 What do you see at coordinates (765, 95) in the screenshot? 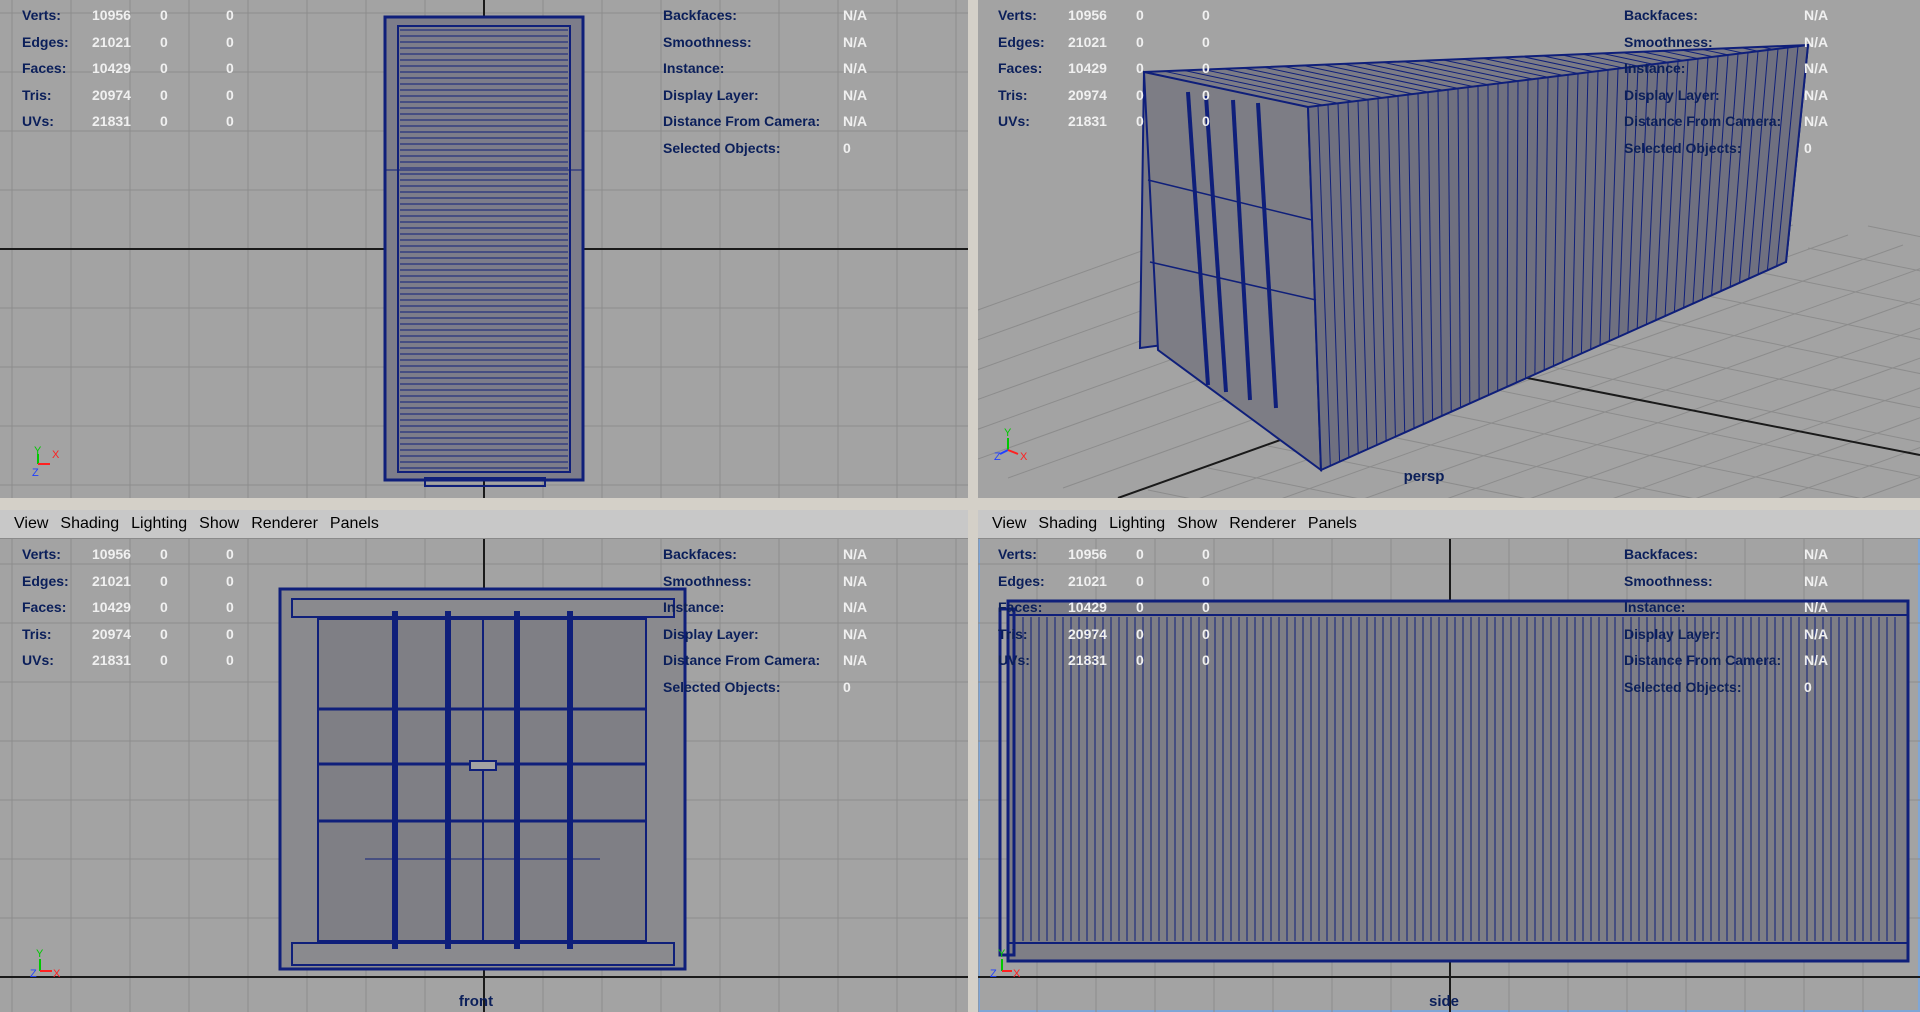
I see `hud-row: Display Layer: N/A` at bounding box center [765, 95].